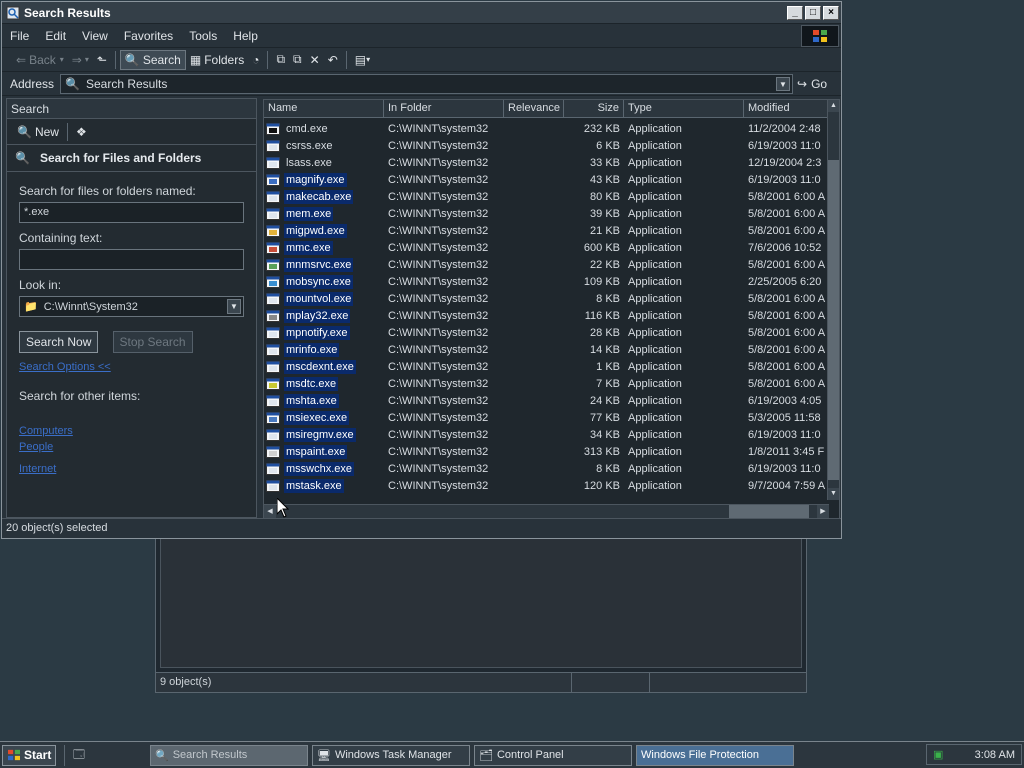  What do you see at coordinates (481, 614) in the screenshot?
I see `background-window: 9 object(s)` at bounding box center [481, 614].